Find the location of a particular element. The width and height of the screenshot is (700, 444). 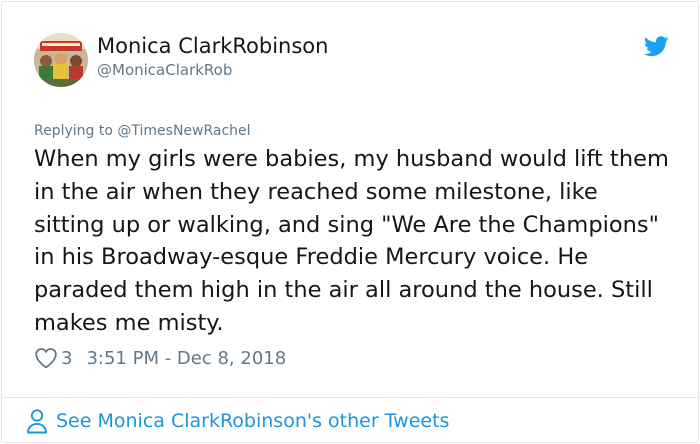

see-other-tweets-link: See Monica ClarkRobinson's other Tweets is located at coordinates (237, 421).